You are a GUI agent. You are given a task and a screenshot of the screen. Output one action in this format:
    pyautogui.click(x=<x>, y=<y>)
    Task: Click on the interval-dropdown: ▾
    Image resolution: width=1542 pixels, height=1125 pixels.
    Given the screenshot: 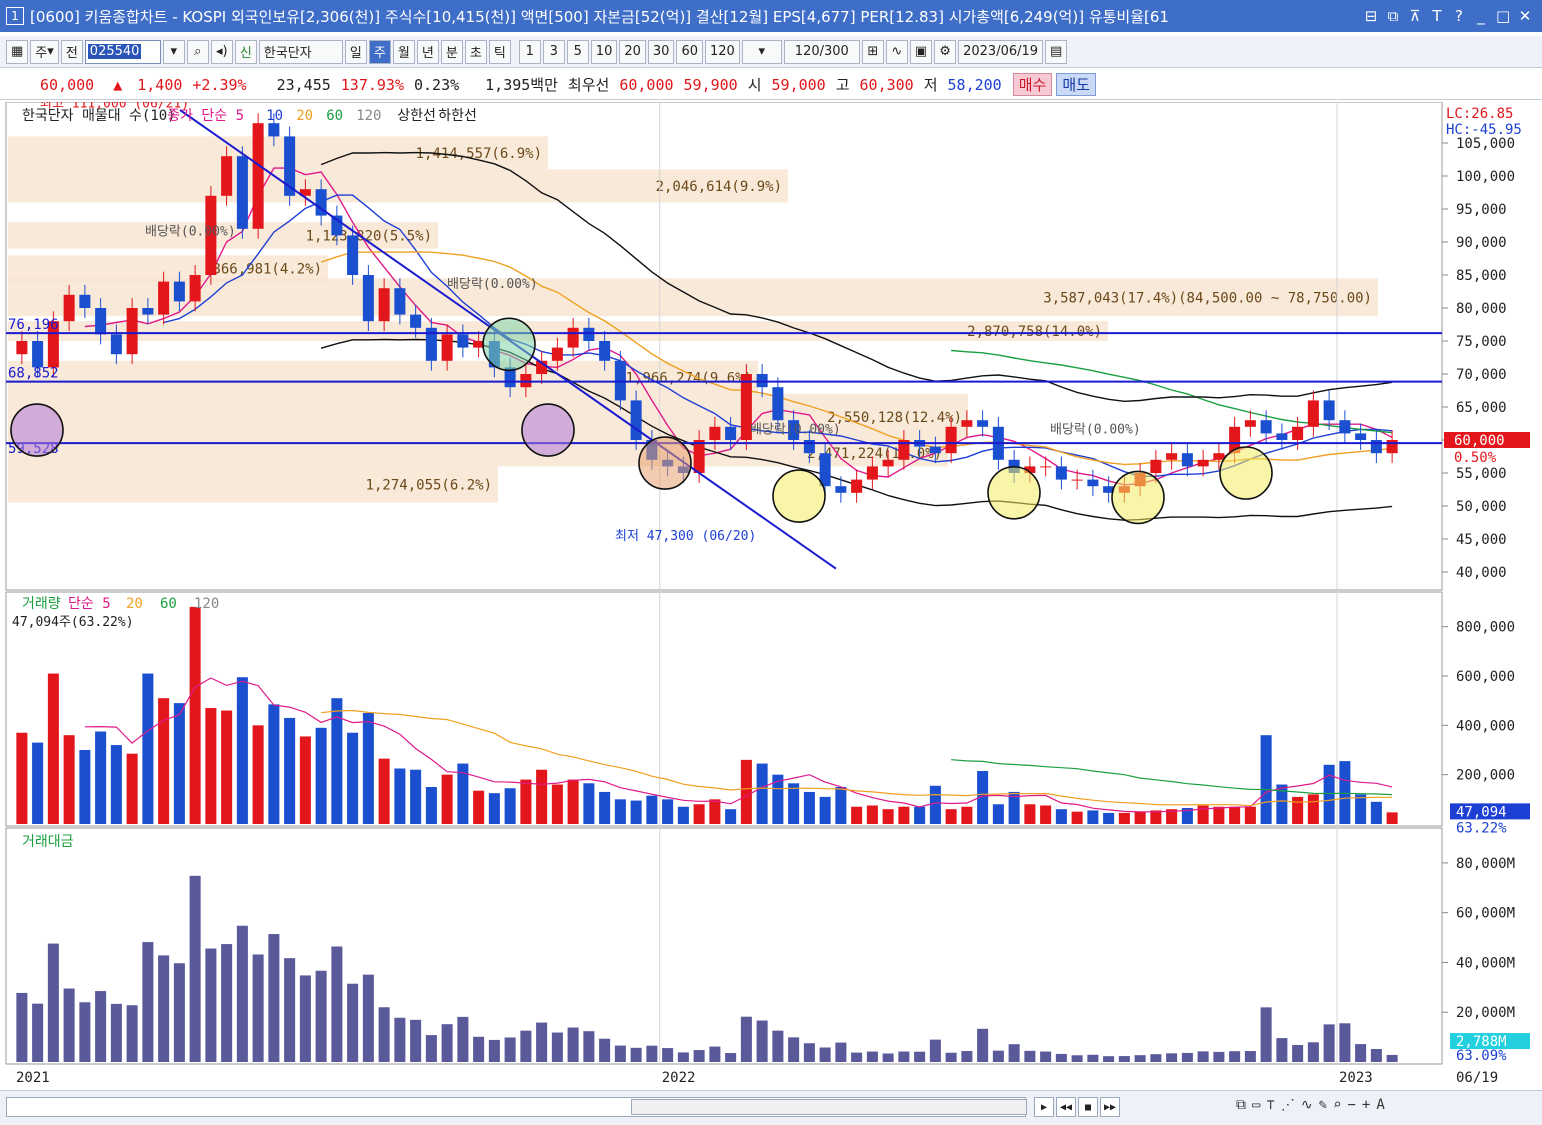 What is the action you would take?
    pyautogui.click(x=761, y=51)
    